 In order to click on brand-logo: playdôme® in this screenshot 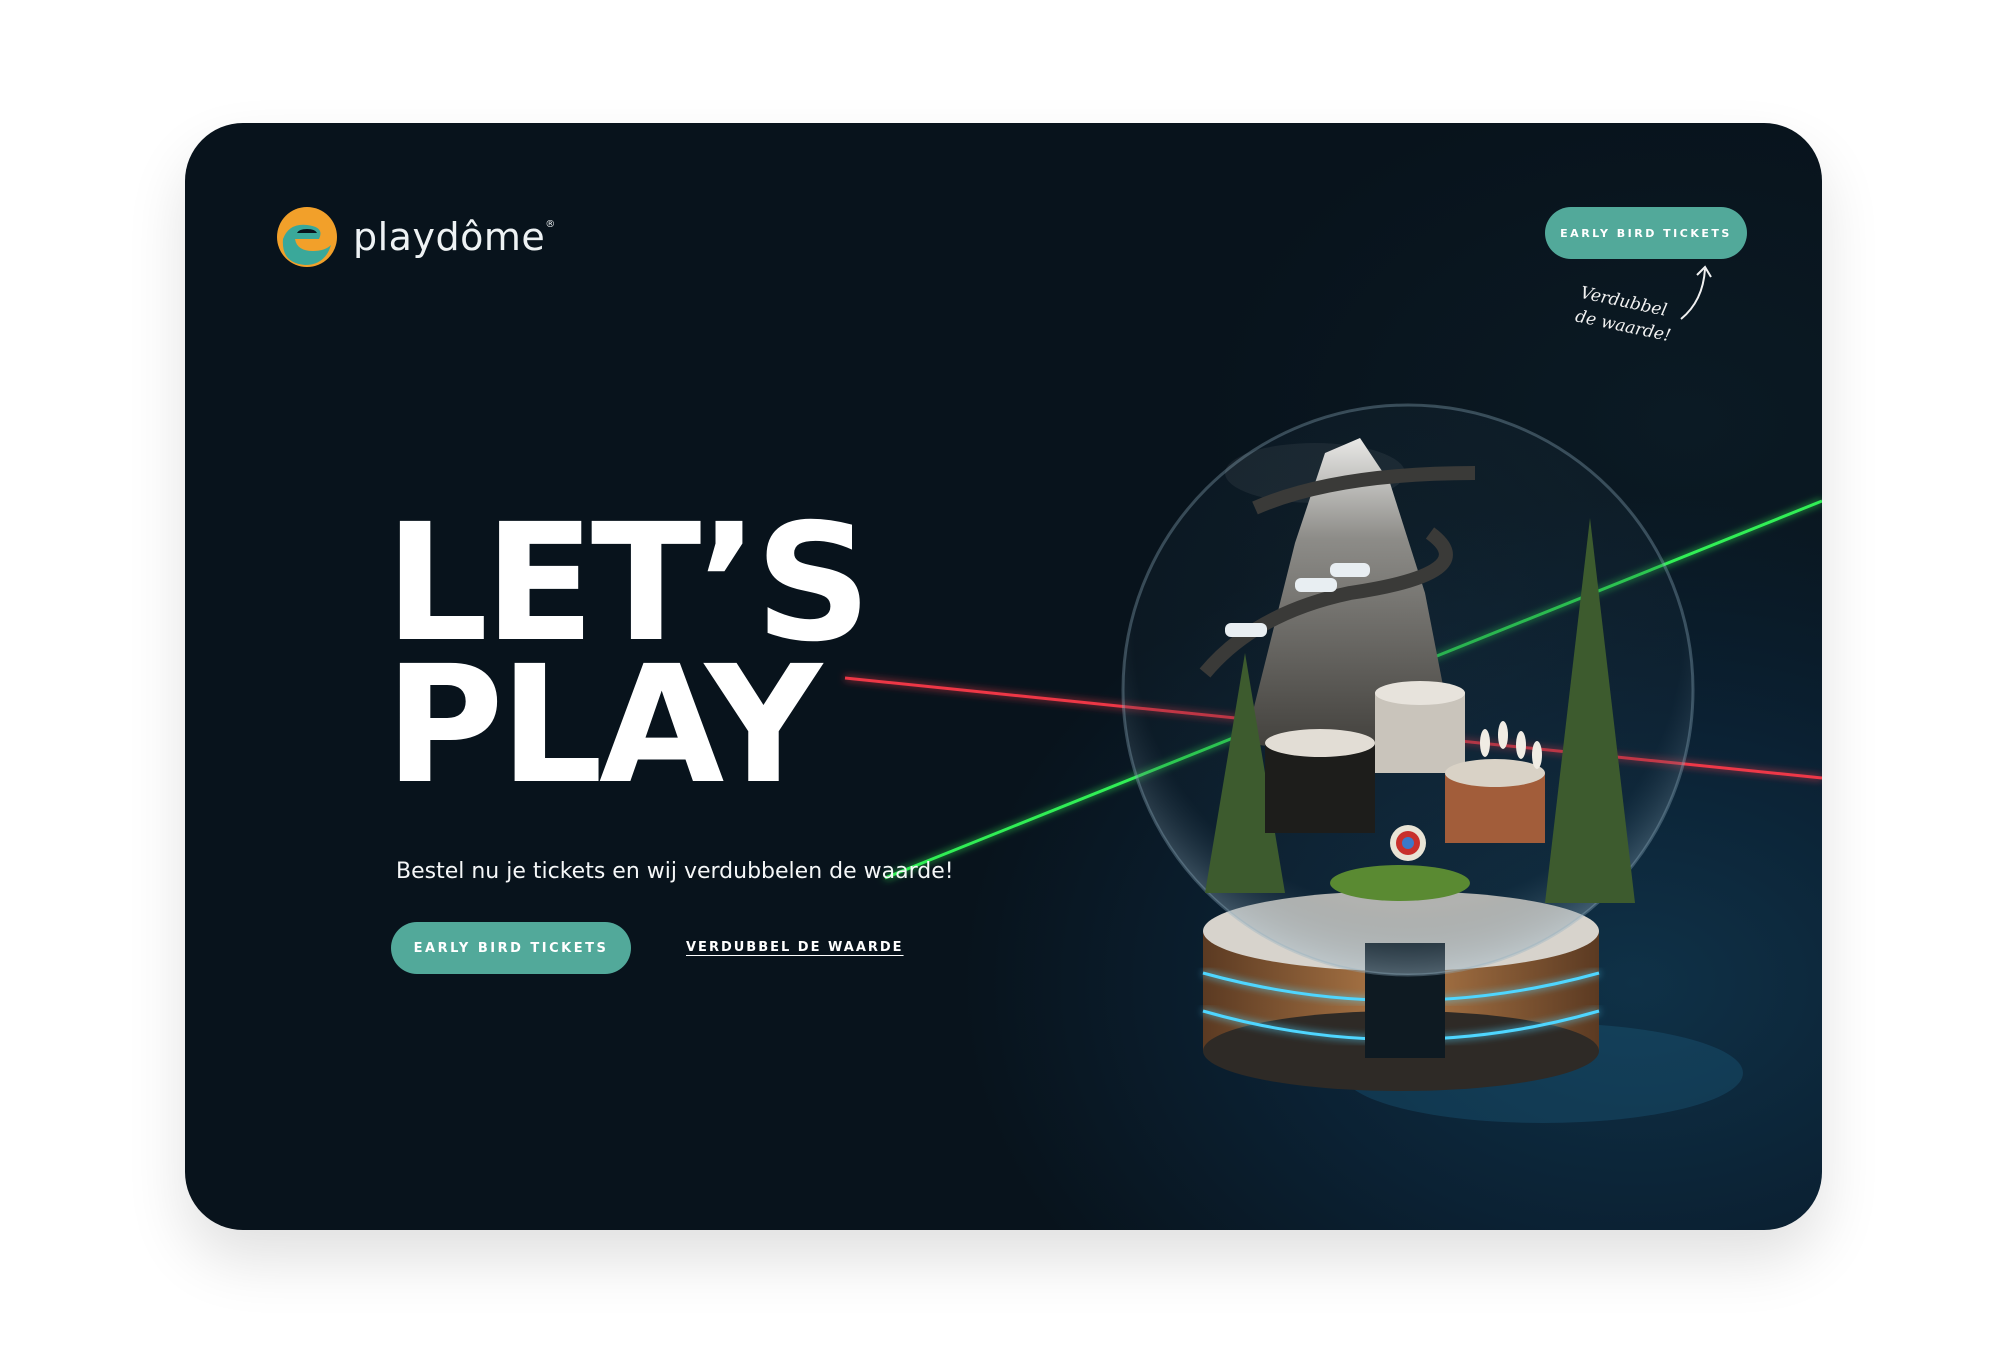, I will do `click(415, 237)`.